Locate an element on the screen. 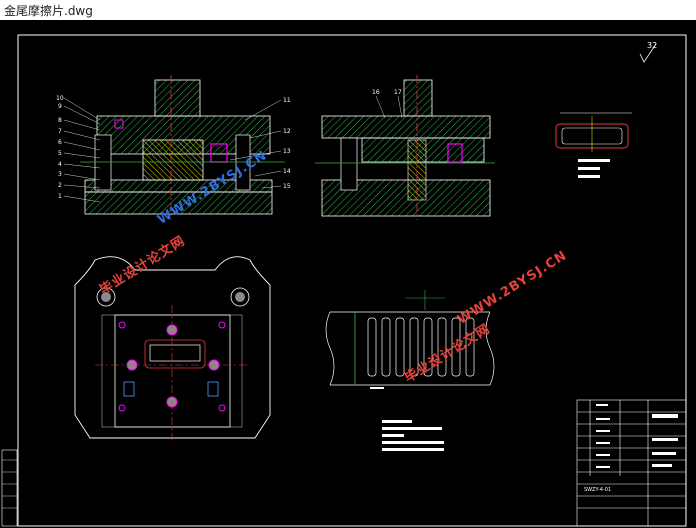 This screenshot has height=528, width=696. window-title: 金尾摩擦片.dwg is located at coordinates (48, 11).